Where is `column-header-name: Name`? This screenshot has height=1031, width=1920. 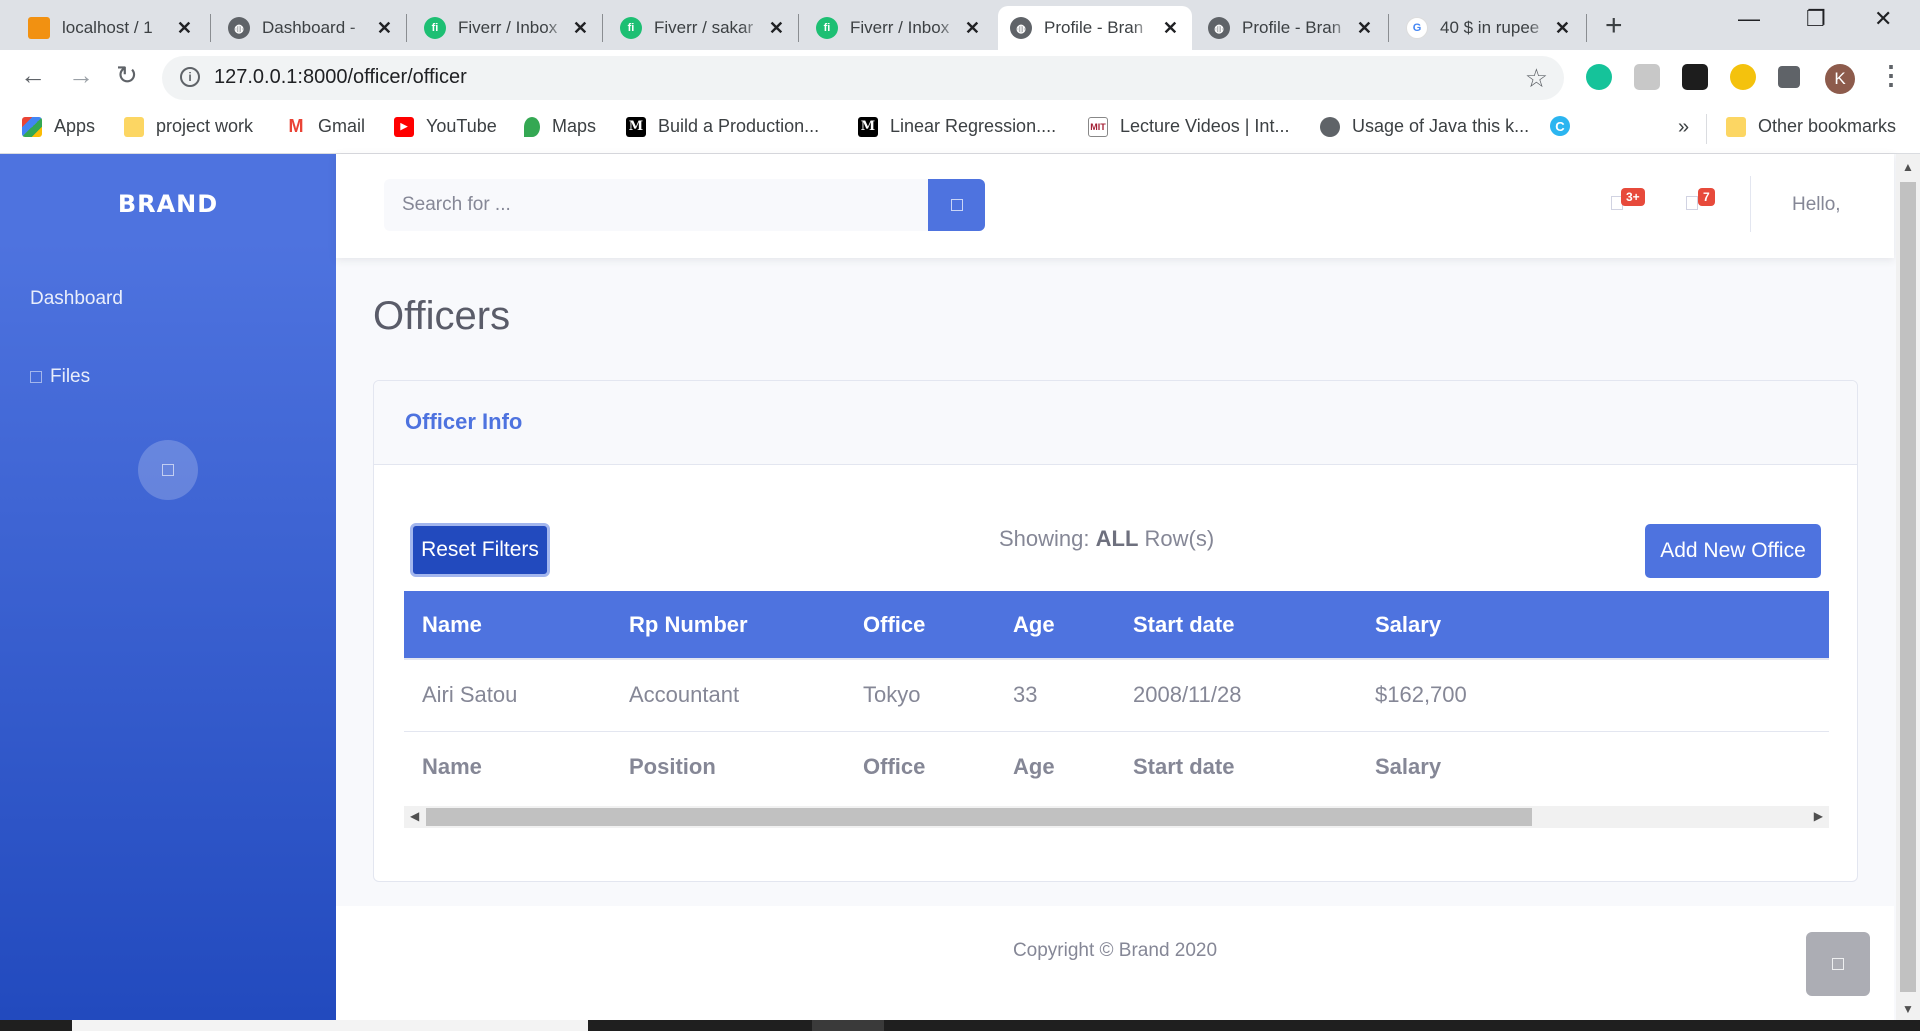
column-header-name: Name is located at coordinates (507, 625).